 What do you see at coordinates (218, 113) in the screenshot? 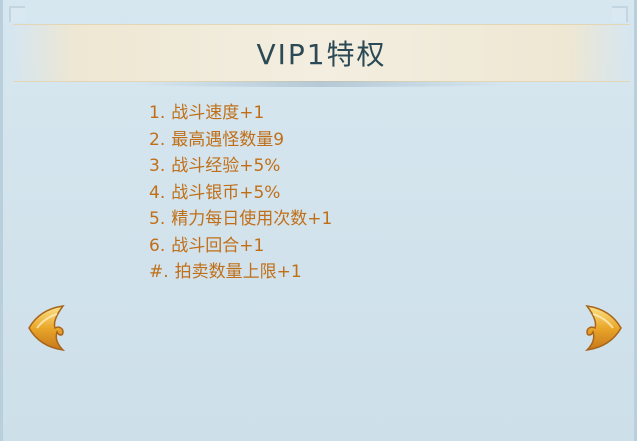
I see `perk-text: 战斗速度+1` at bounding box center [218, 113].